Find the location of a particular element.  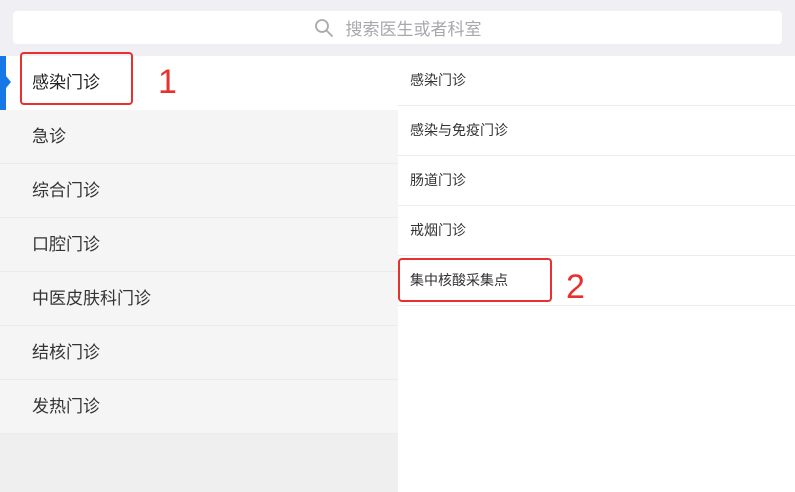

search-input: 搜索医生或者科室 is located at coordinates (397, 27).